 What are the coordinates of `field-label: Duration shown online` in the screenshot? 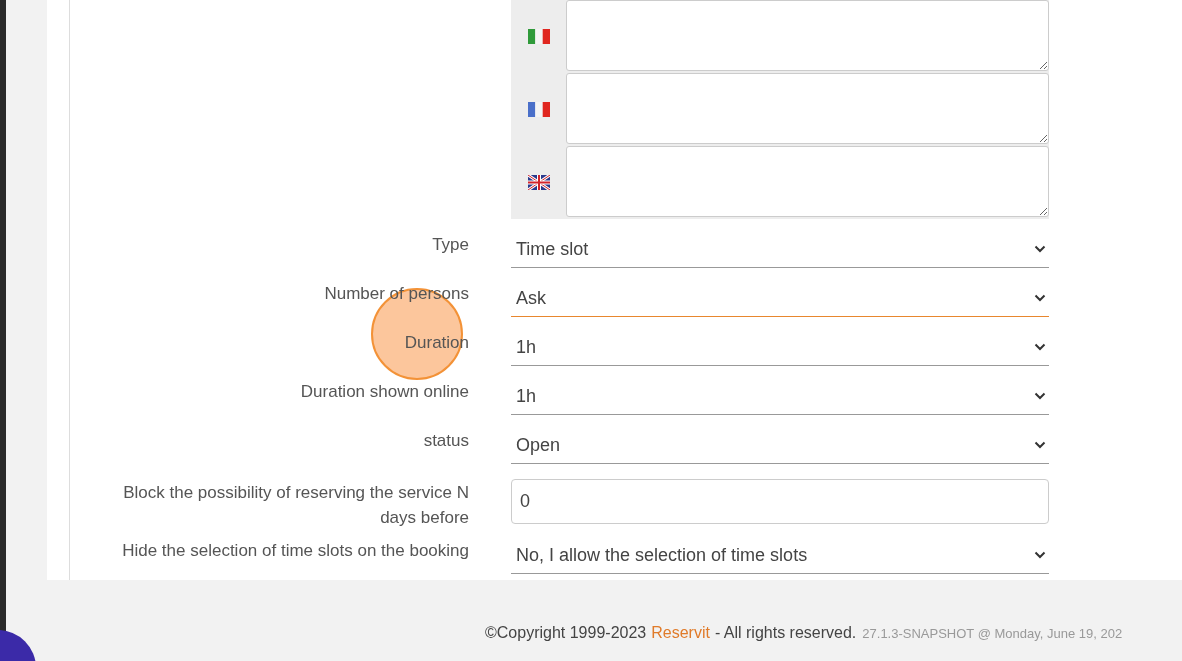 It's located at (384, 392).